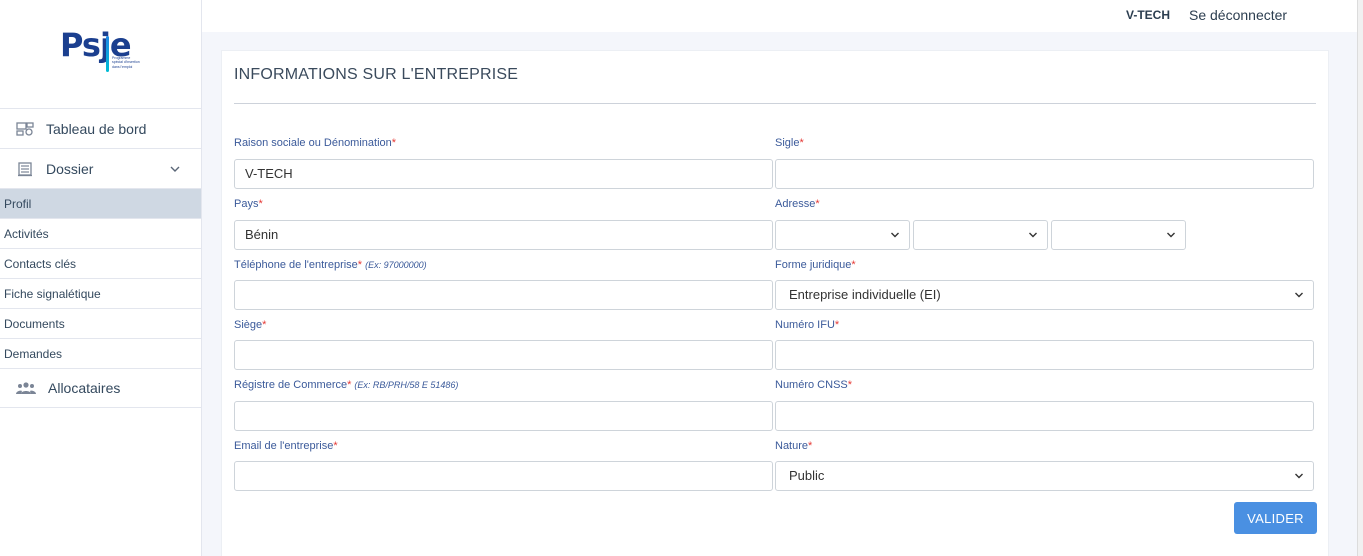 The height and width of the screenshot is (556, 1363). What do you see at coordinates (775, 103) in the screenshot?
I see `title-divider` at bounding box center [775, 103].